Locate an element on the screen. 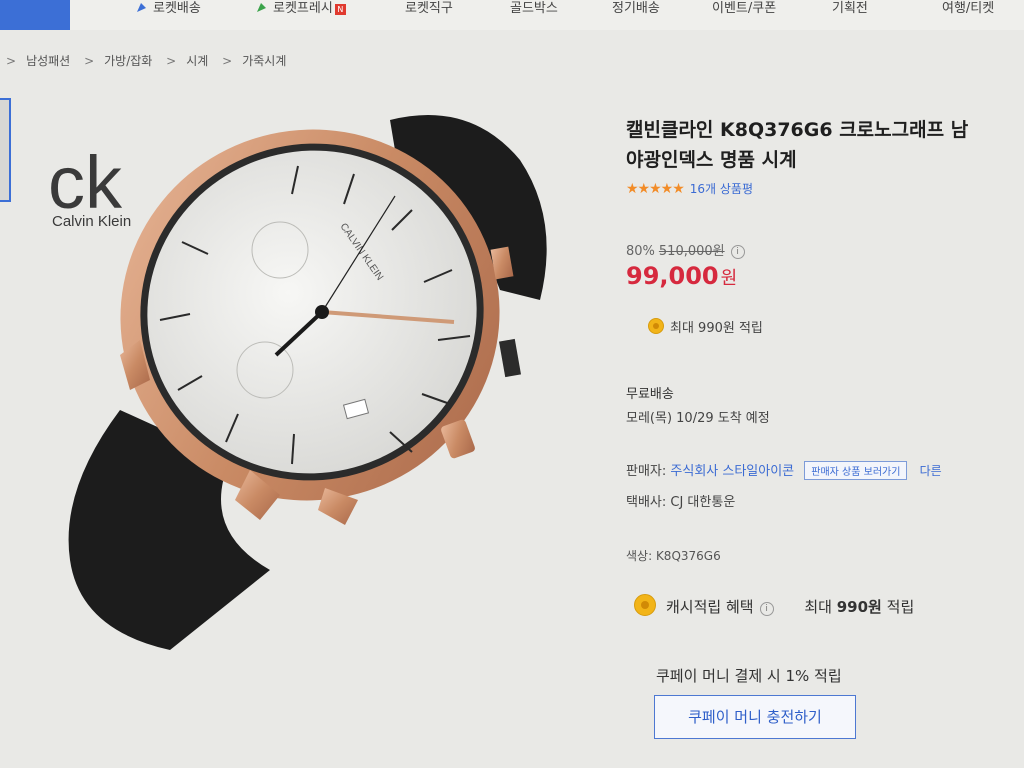 The width and height of the screenshot is (1024, 768). nav-item-label: 이벤트/쿠폰 is located at coordinates (744, 8).